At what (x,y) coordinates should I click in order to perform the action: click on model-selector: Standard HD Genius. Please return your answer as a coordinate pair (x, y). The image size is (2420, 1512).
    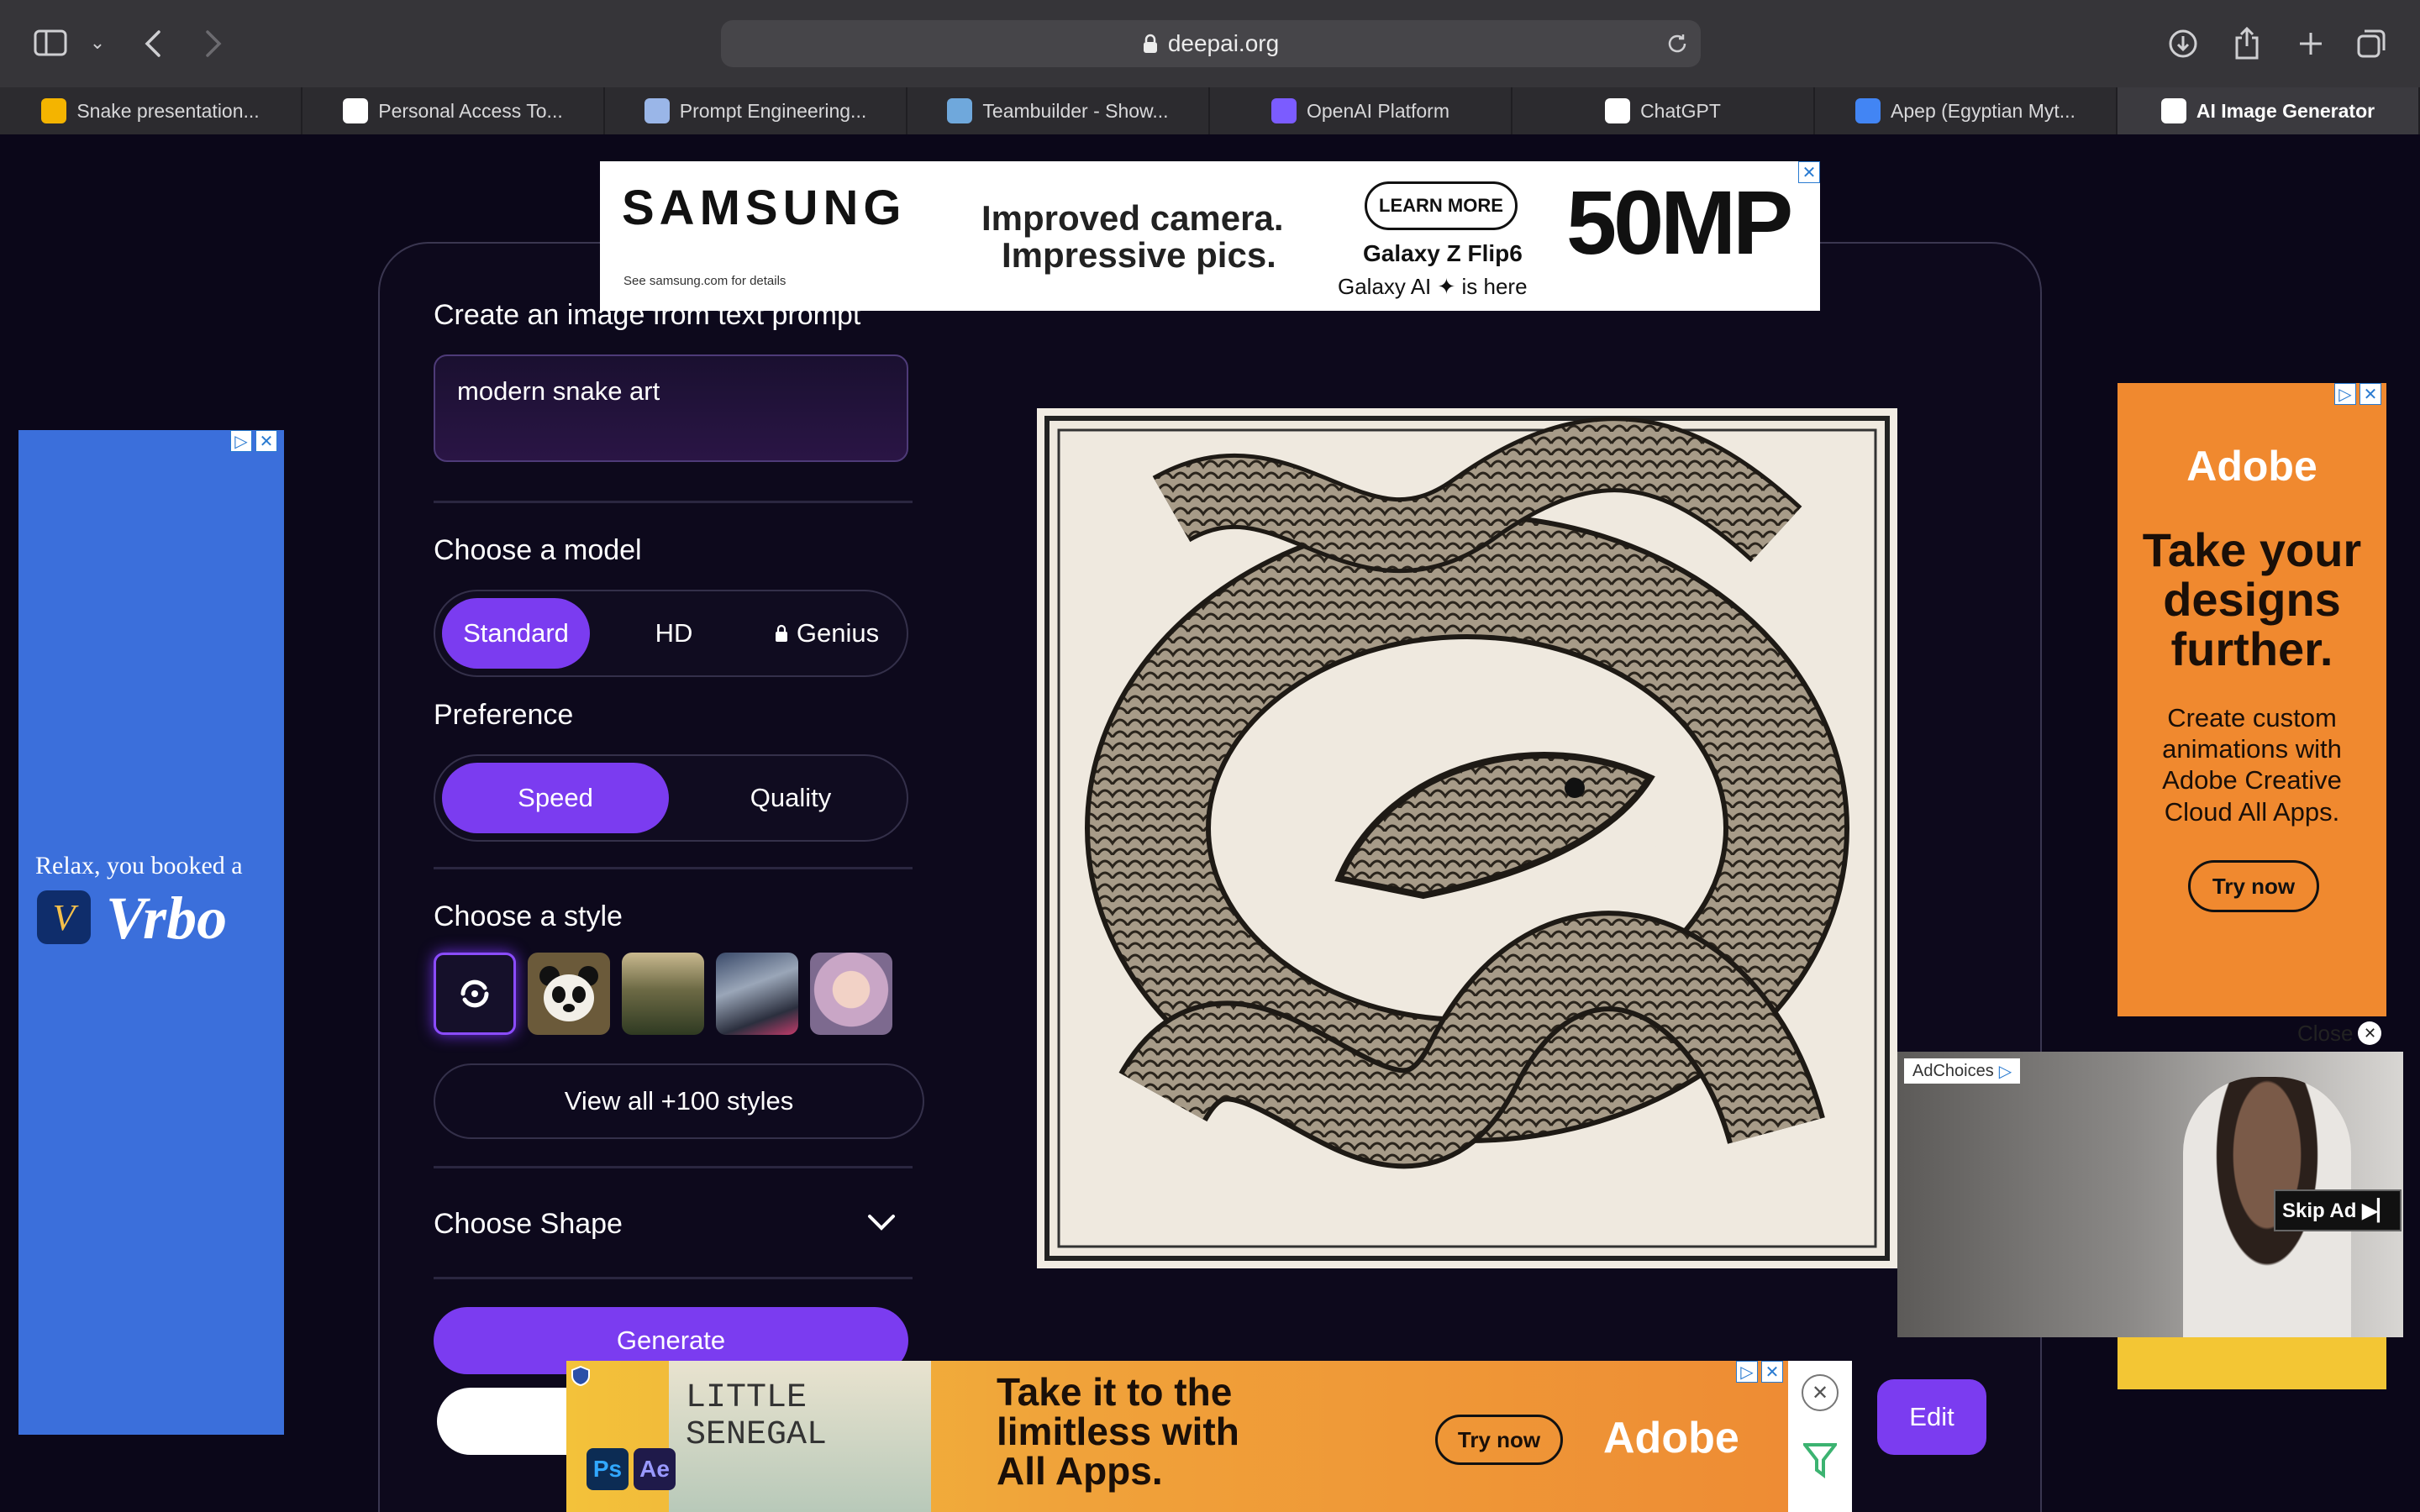
    Looking at the image, I should click on (671, 633).